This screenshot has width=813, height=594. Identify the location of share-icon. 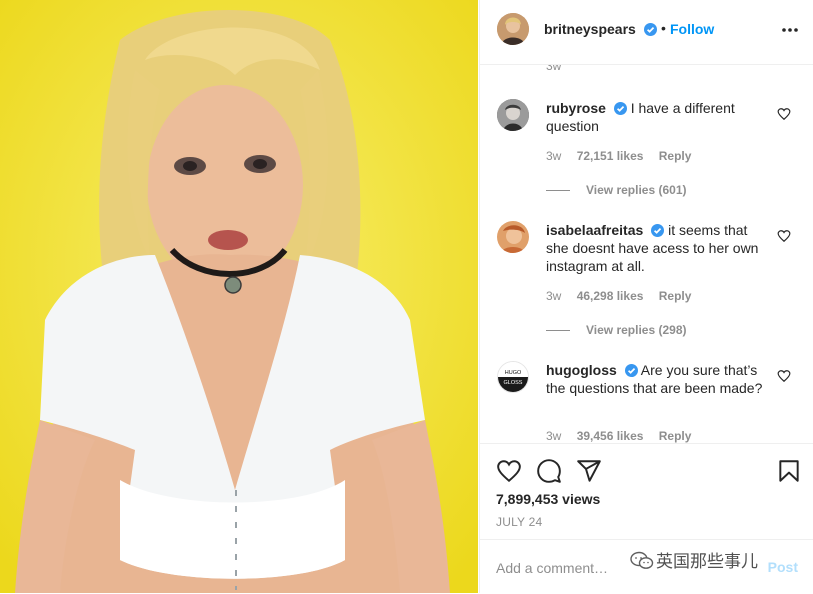
(589, 471).